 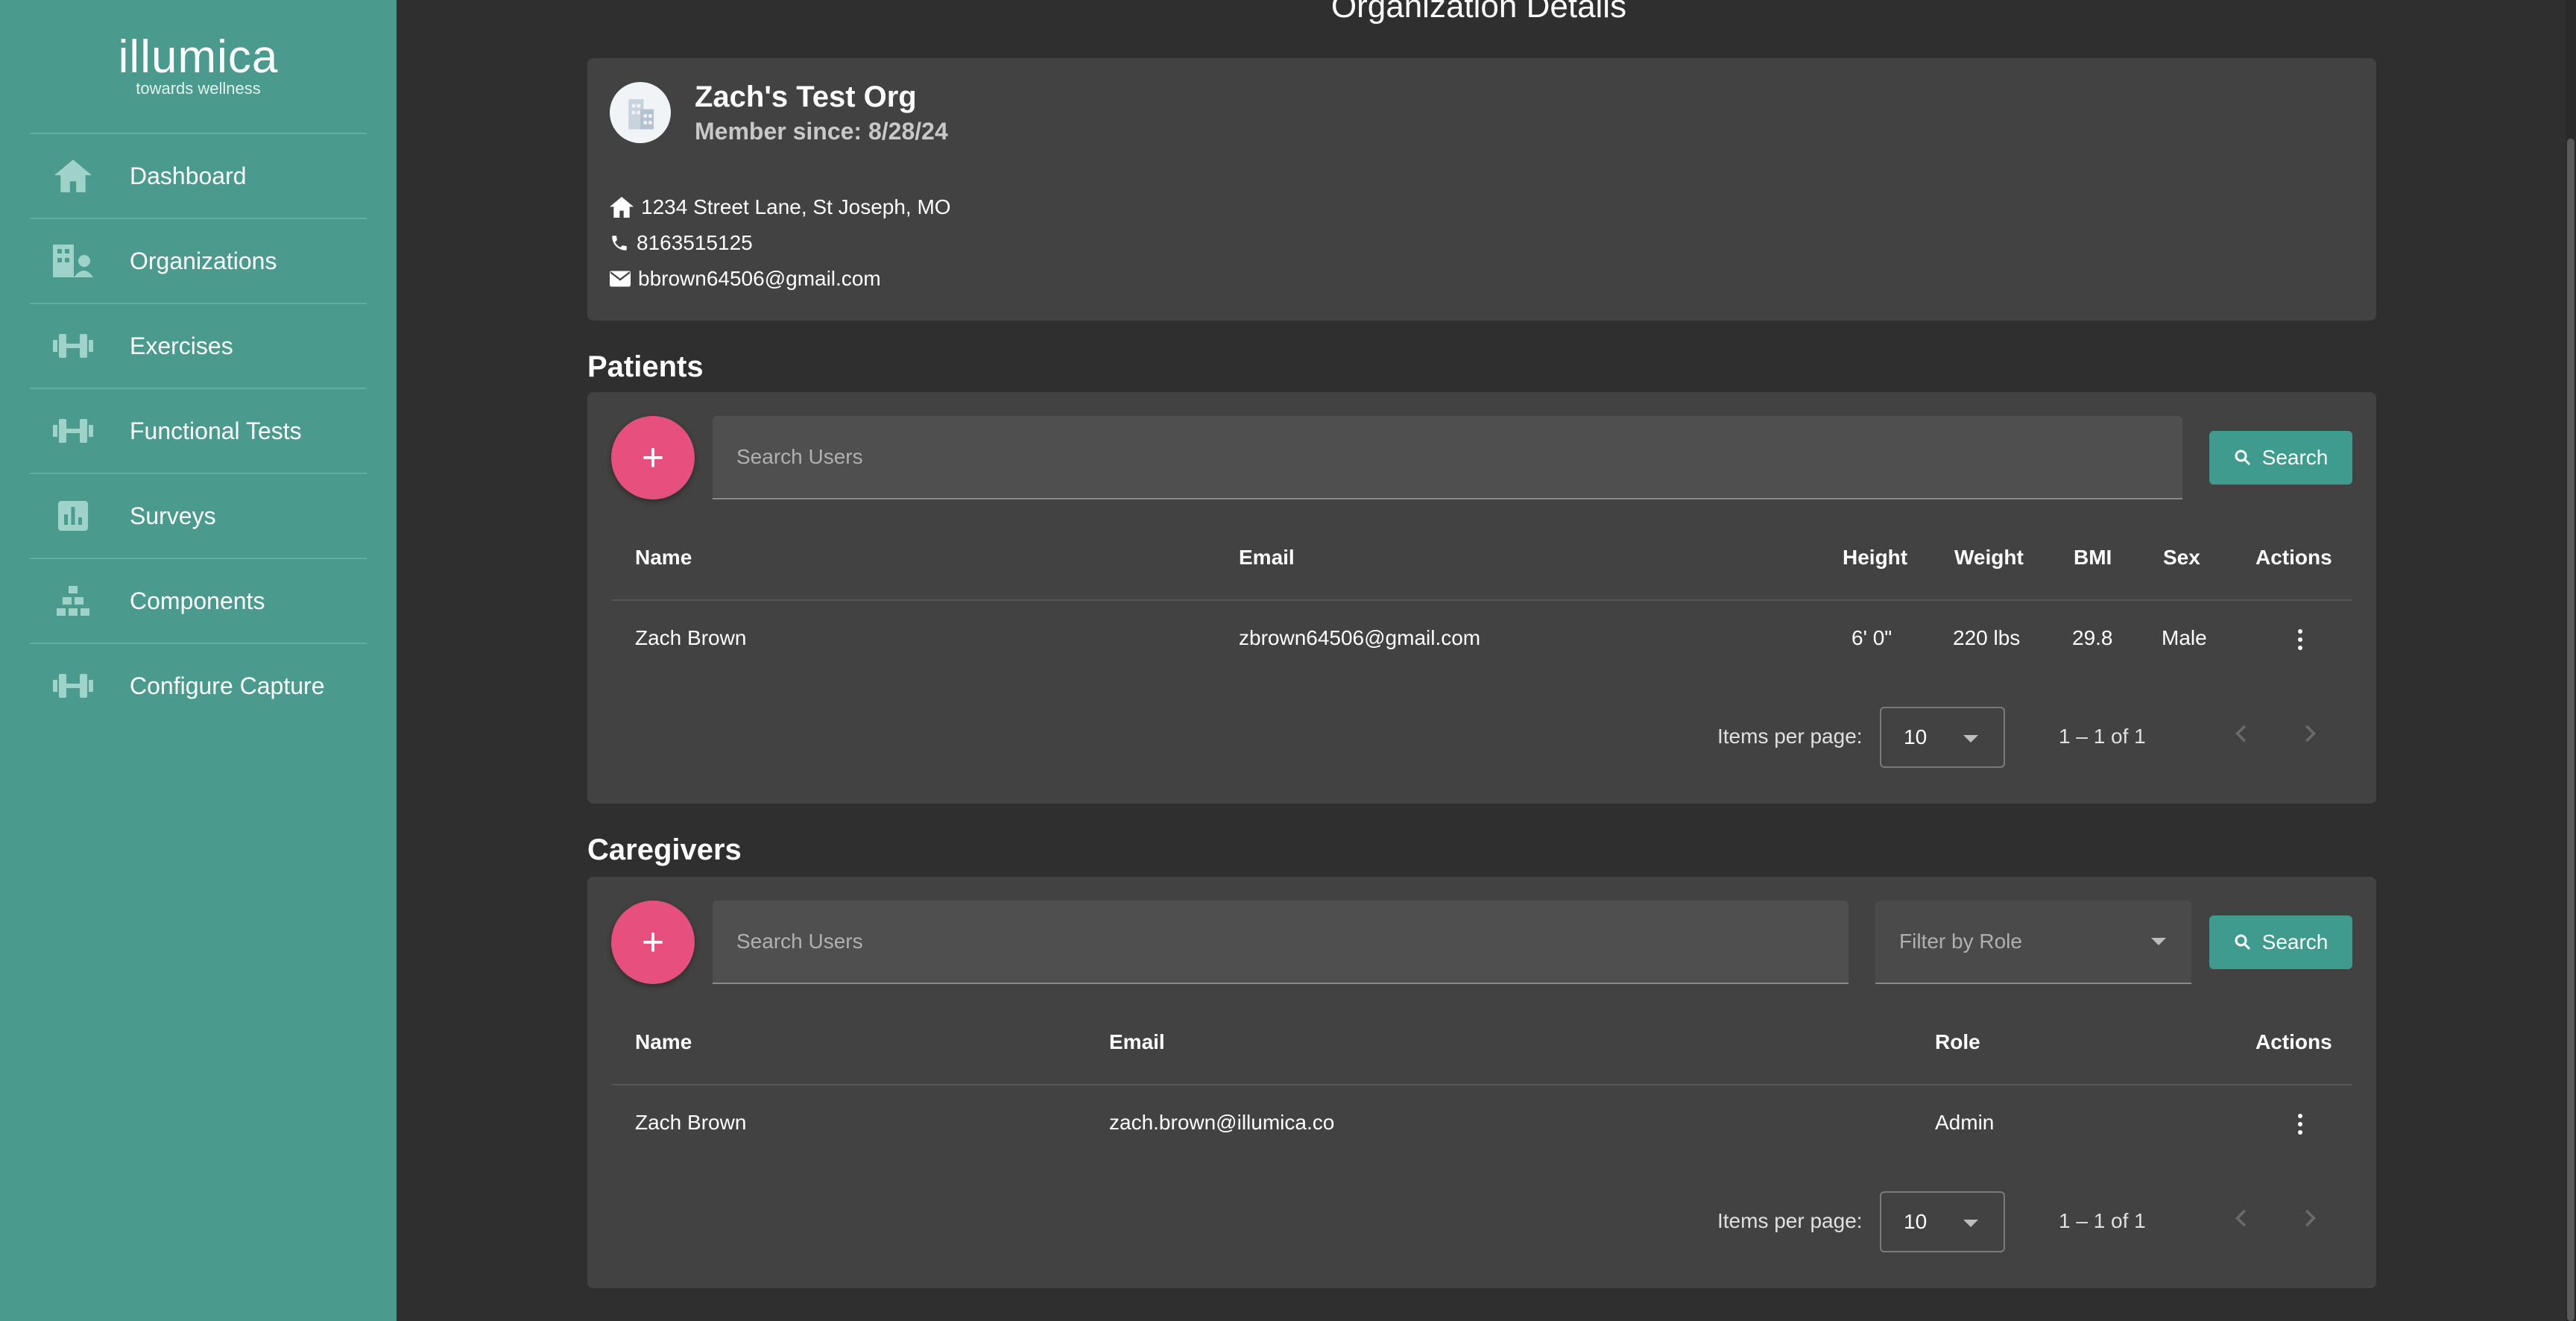 I want to click on caregiver-name: Zach Brown, so click(x=691, y=1122).